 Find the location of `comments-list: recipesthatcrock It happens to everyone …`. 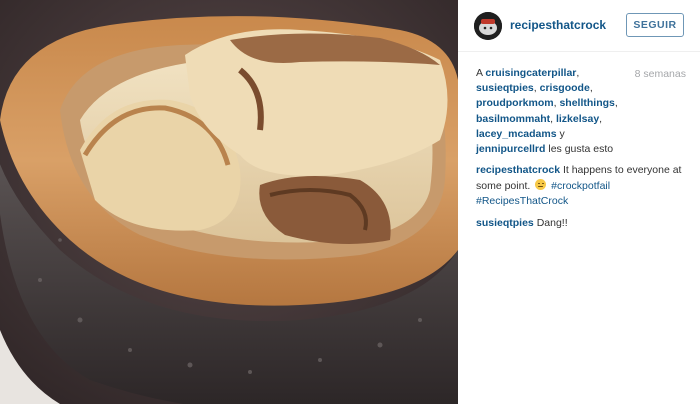

comments-list: recipesthatcrock It happens to everyone … is located at coordinates (583, 200).